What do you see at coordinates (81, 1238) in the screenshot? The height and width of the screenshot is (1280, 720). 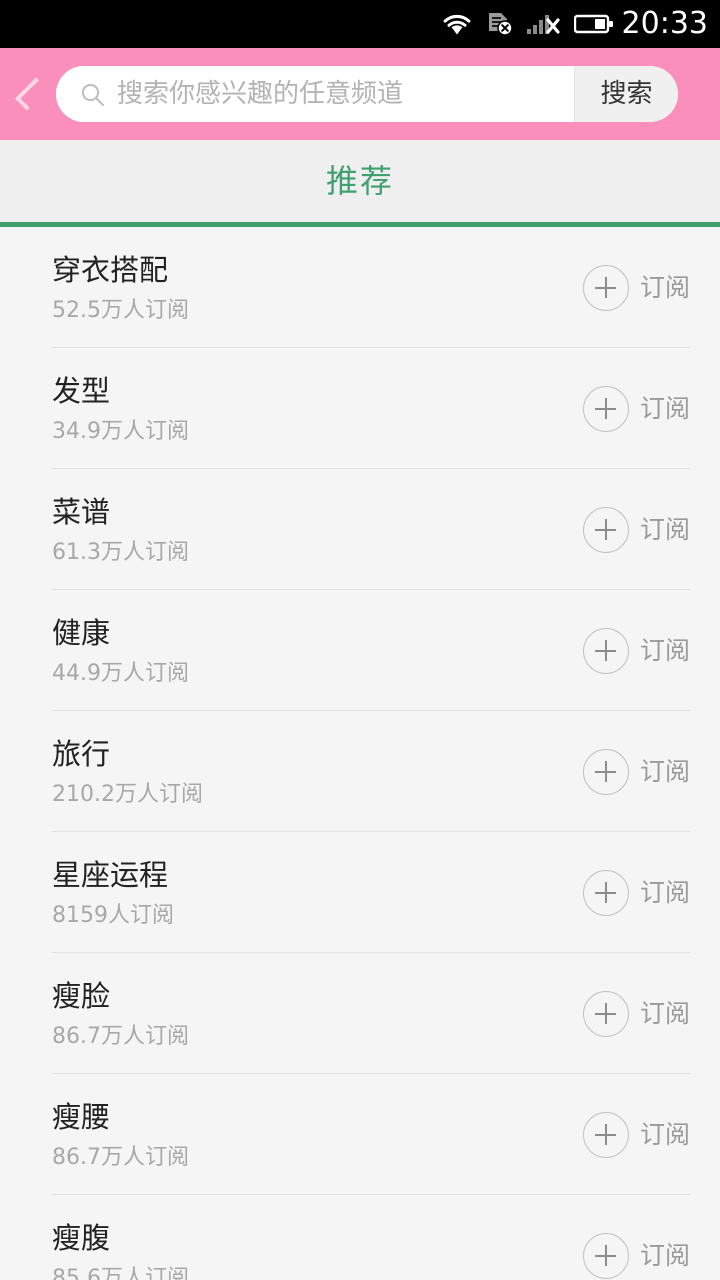 I see `channel-name: 瘦腹` at bounding box center [81, 1238].